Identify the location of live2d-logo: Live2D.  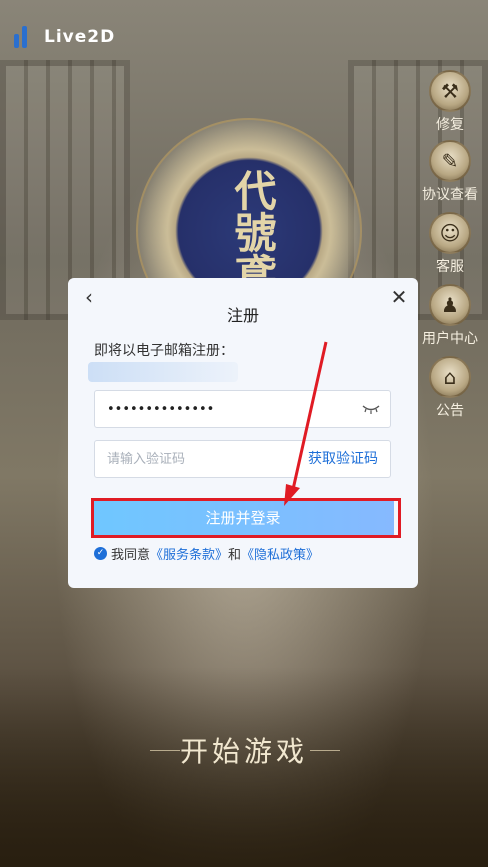
(64, 37).